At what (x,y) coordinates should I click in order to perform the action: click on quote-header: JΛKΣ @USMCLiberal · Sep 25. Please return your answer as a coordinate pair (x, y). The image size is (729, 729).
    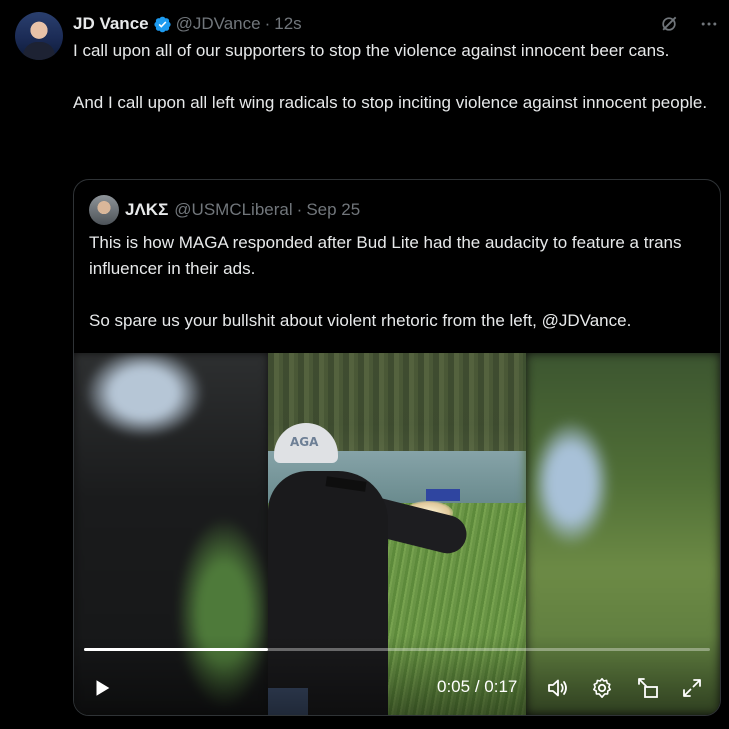
    Looking at the image, I should click on (224, 210).